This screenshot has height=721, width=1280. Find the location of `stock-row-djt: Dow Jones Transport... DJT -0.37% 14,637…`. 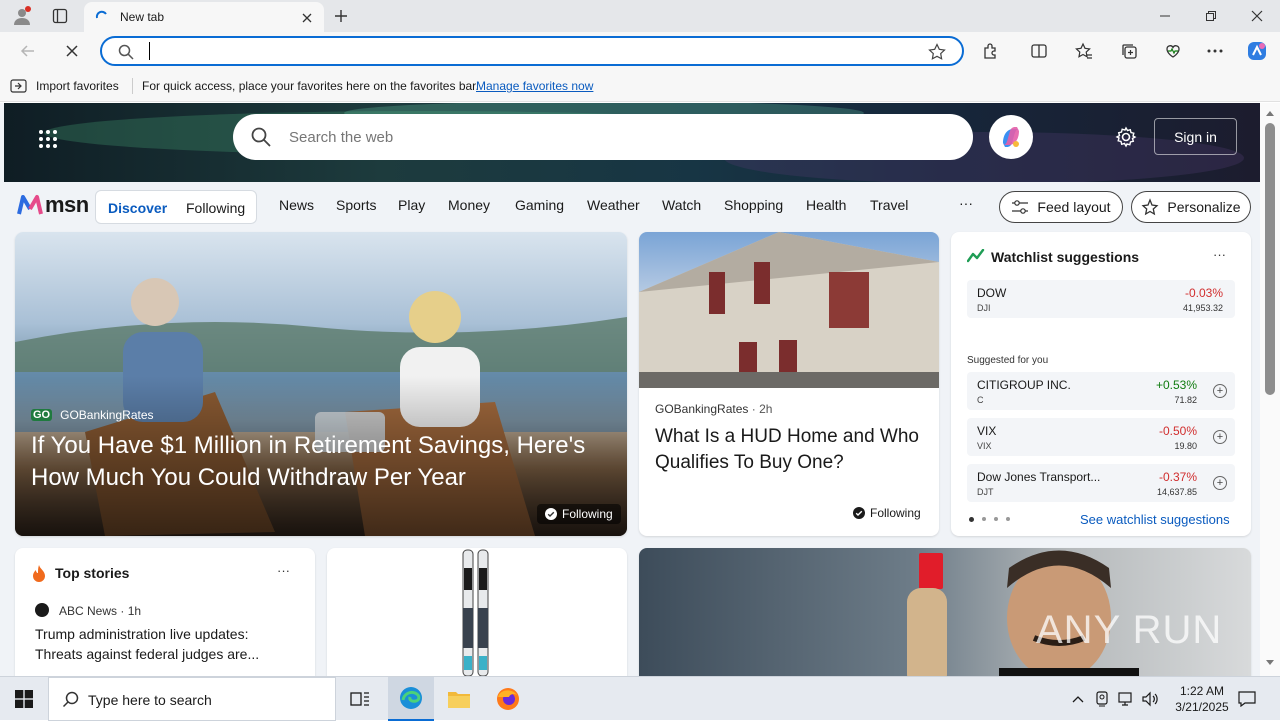

stock-row-djt: Dow Jones Transport... DJT -0.37% 14,637… is located at coordinates (1101, 483).